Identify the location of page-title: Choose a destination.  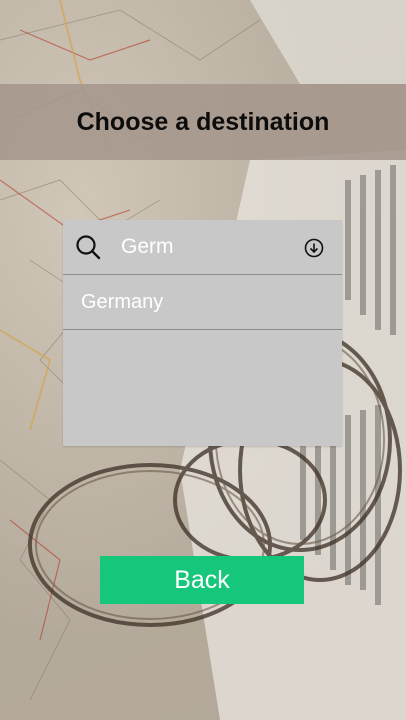
(203, 121).